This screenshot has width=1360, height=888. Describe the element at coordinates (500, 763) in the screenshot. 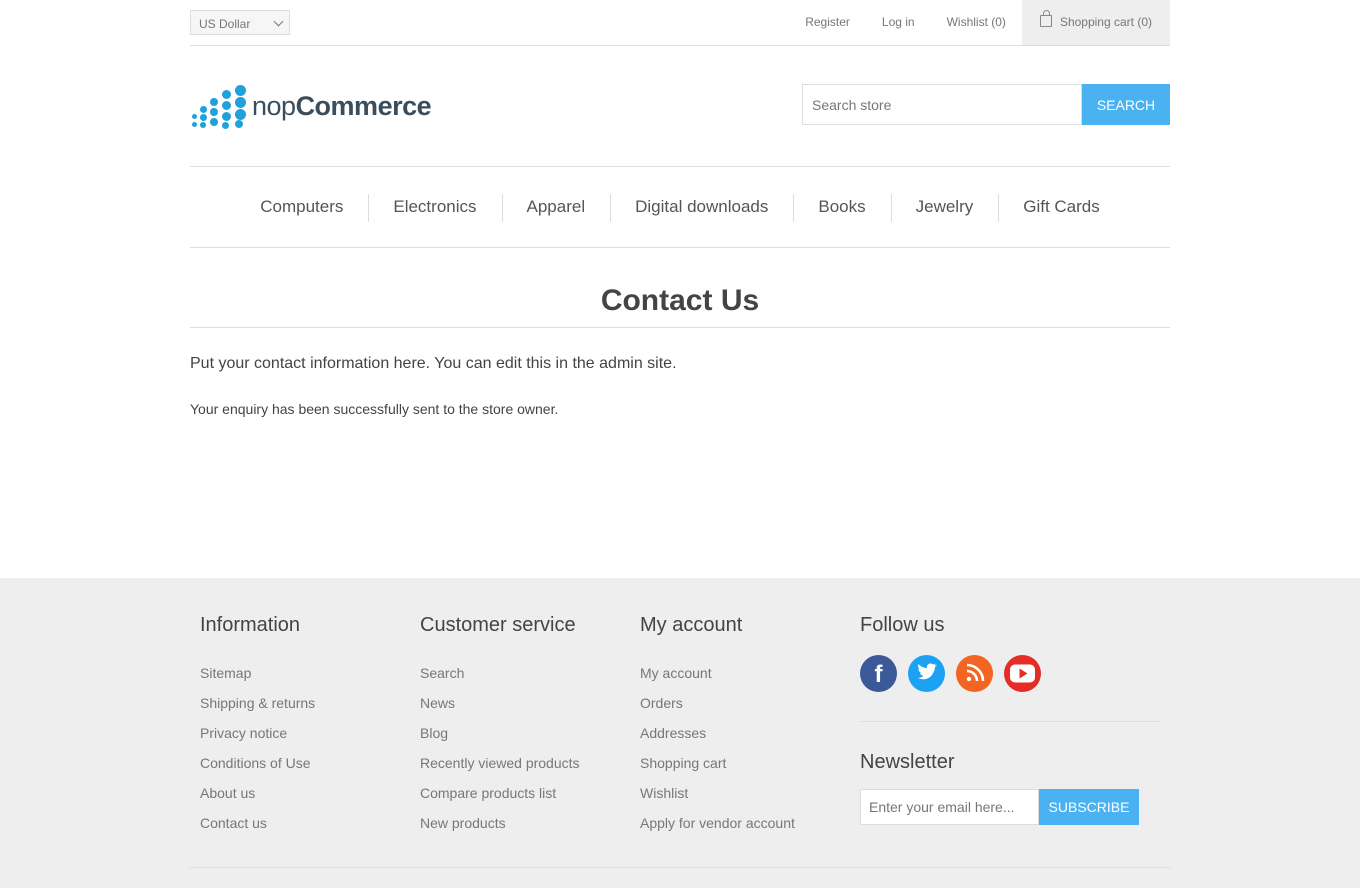

I see `footer-link-recently-viewed: Recently viewed products` at that location.